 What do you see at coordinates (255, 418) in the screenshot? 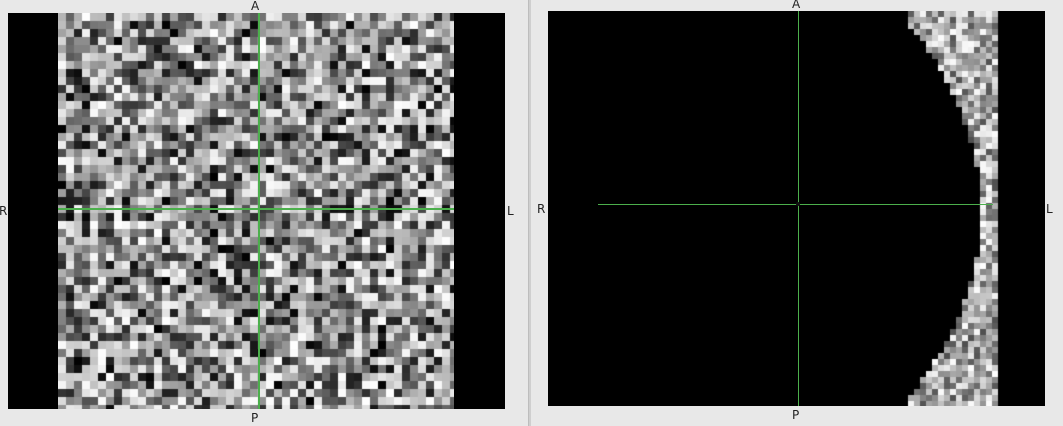
I see `orientation-label-bottom-left: P` at bounding box center [255, 418].